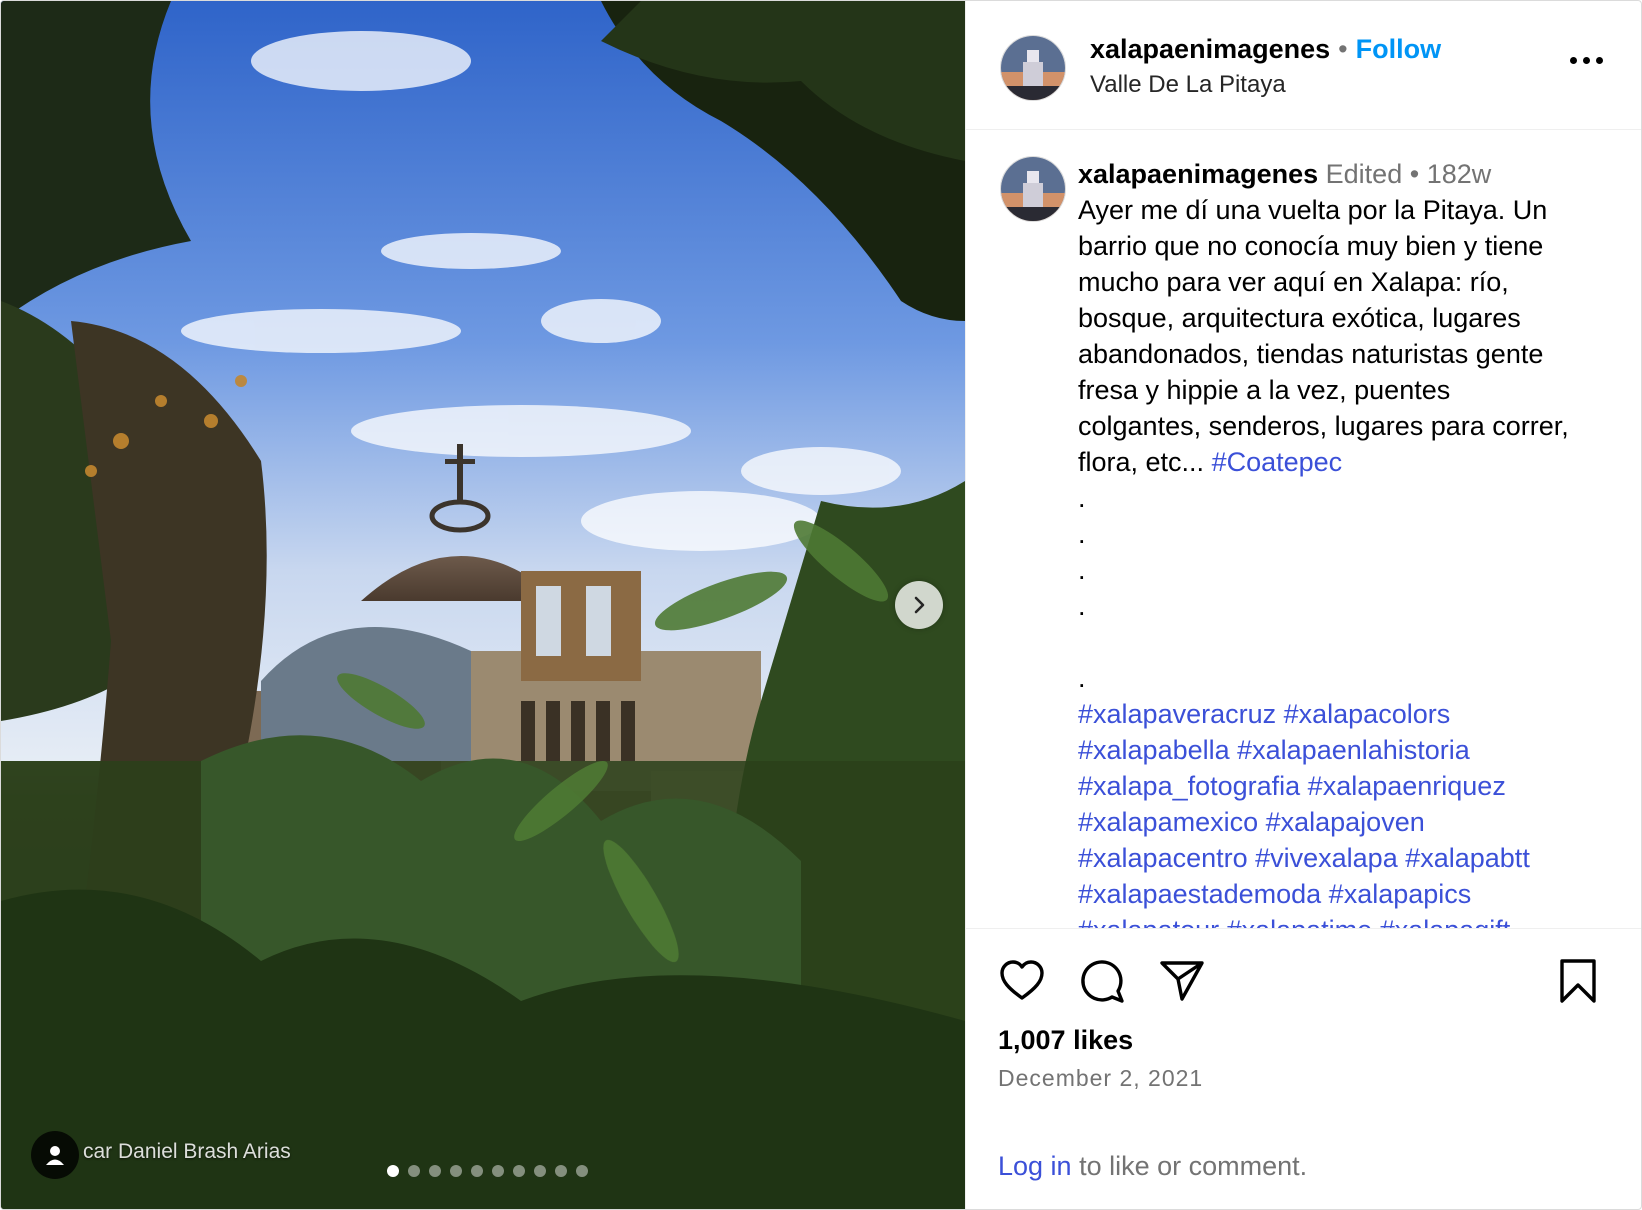  Describe the element at coordinates (1328, 750) in the screenshot. I see `hashtag-line: #xalapabella #xalapaenlahistoria` at that location.